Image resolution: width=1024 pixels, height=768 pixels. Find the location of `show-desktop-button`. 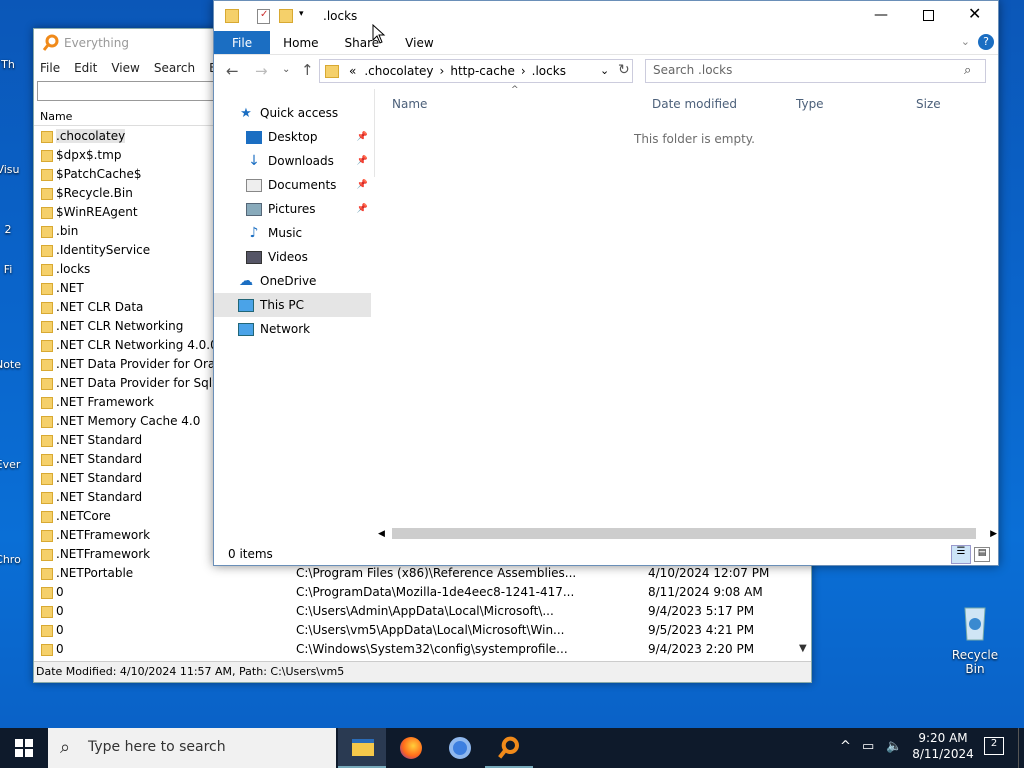

show-desktop-button is located at coordinates (1021, 748).